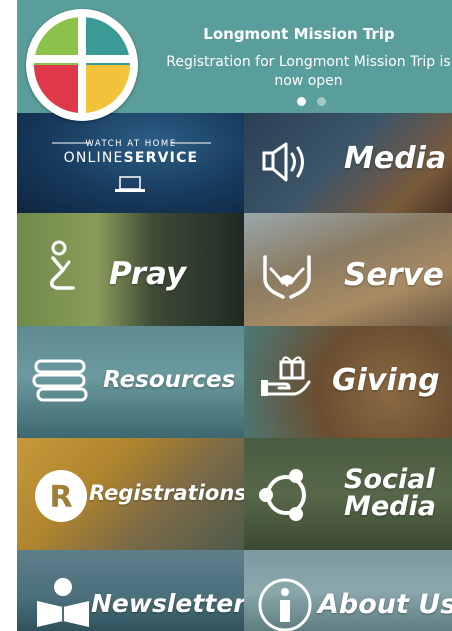 The width and height of the screenshot is (452, 631). What do you see at coordinates (390, 506) in the screenshot?
I see `social-media-label-line2: Media` at bounding box center [390, 506].